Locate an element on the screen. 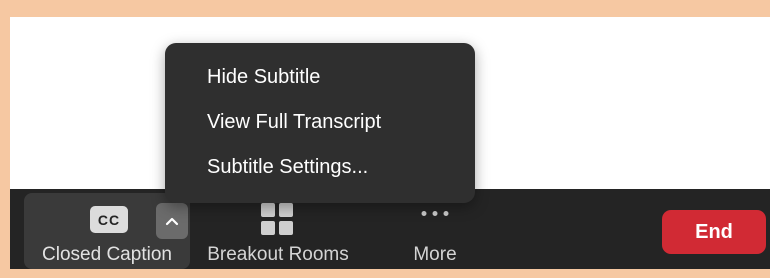 The width and height of the screenshot is (770, 278). caption-options-toggle is located at coordinates (172, 221).